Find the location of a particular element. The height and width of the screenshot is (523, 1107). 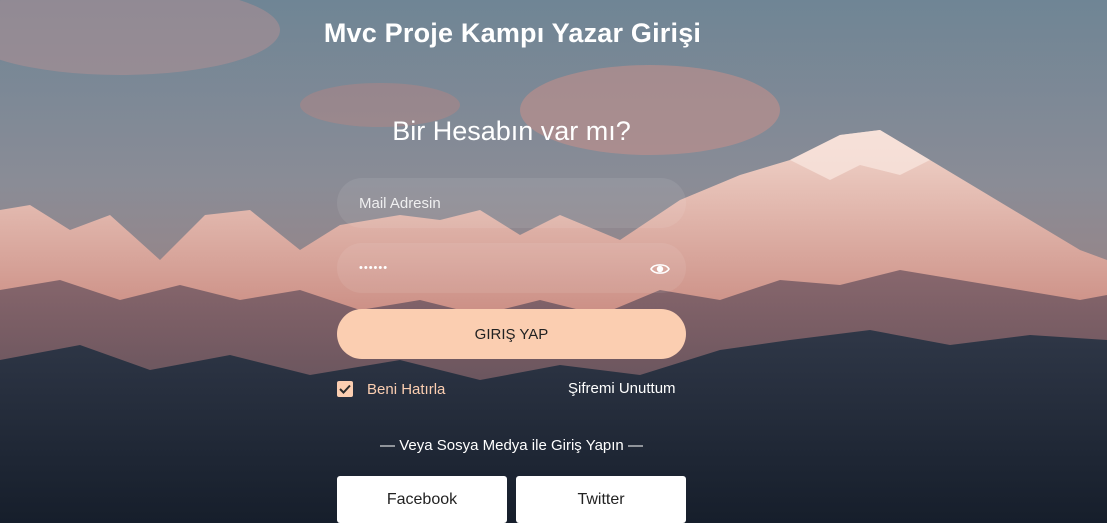

login-button: GIRIŞ YAP is located at coordinates (511, 334).